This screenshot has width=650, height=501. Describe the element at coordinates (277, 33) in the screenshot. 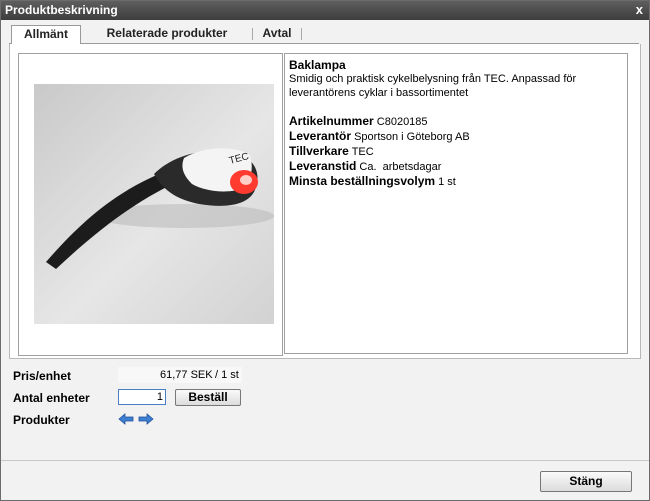

I see `tab-avtal: Avtal` at that location.